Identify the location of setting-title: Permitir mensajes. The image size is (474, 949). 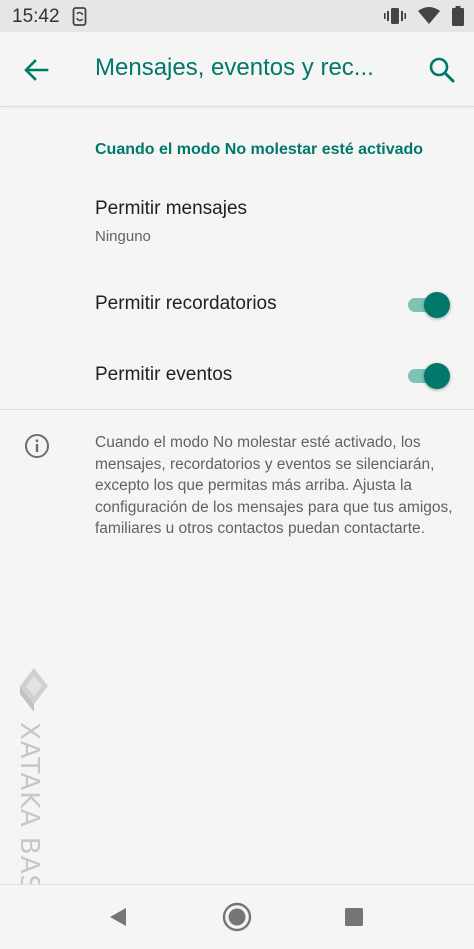
(171, 208).